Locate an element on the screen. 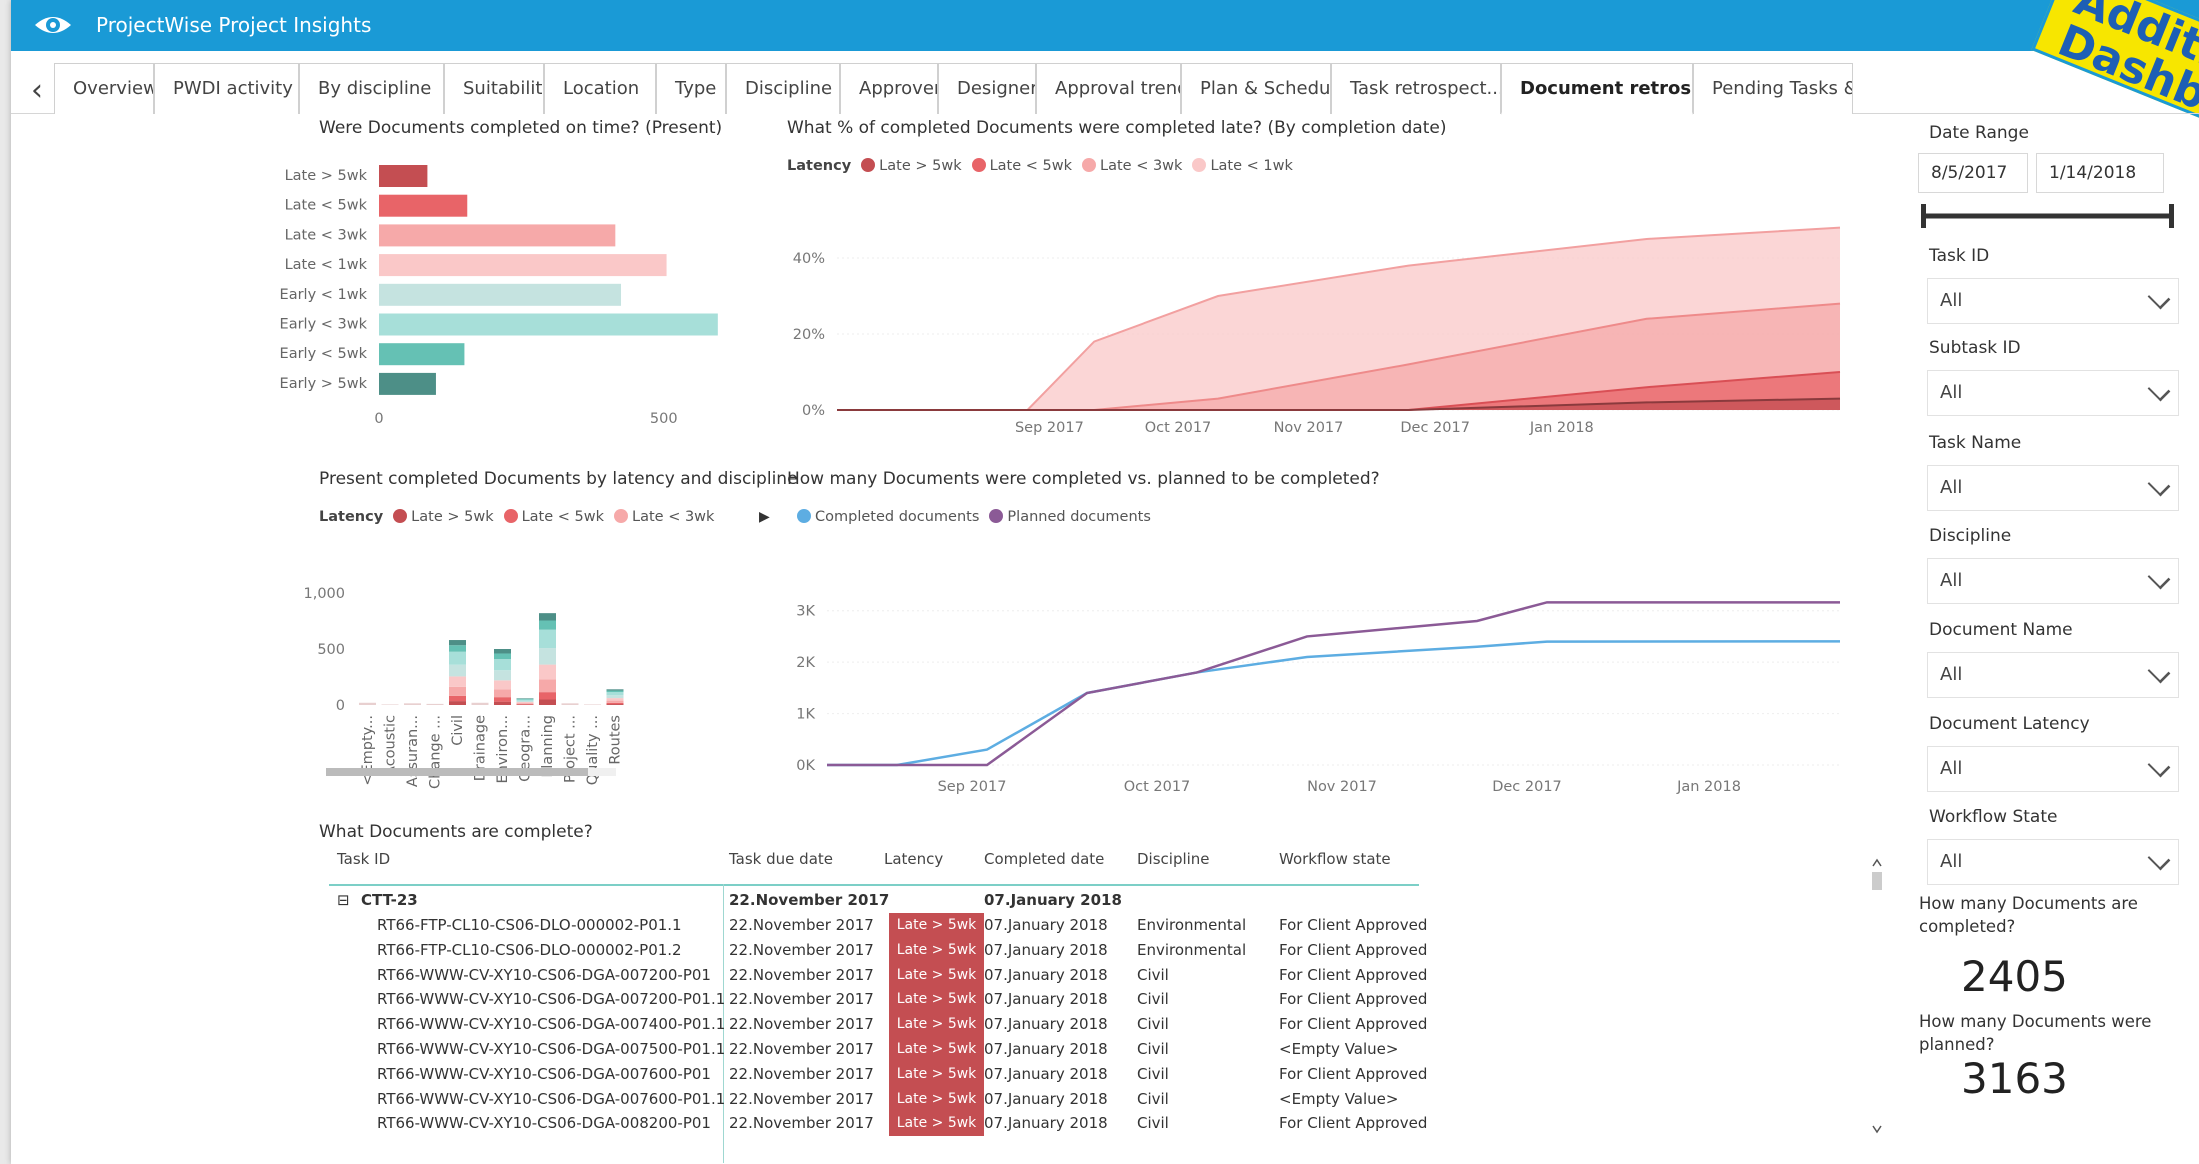 Image resolution: width=2199 pixels, height=1164 pixels. tab-3: Suitability is located at coordinates (494, 88).